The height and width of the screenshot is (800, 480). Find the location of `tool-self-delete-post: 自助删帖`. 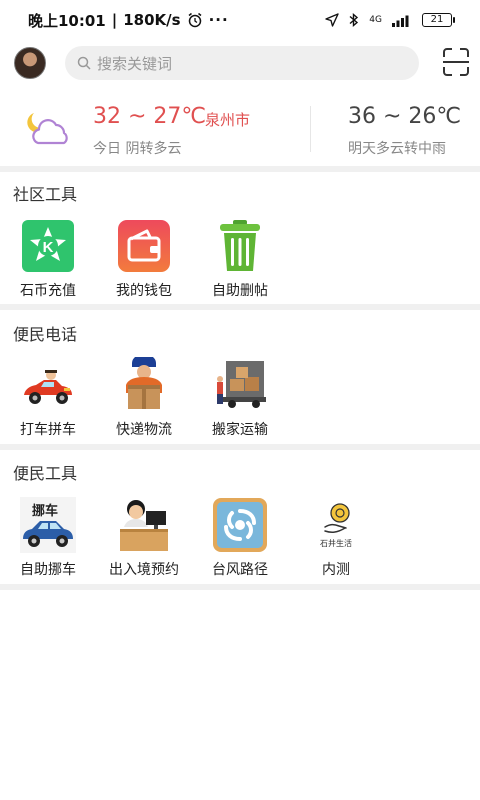

tool-self-delete-post: 自助删帖 is located at coordinates (240, 259).